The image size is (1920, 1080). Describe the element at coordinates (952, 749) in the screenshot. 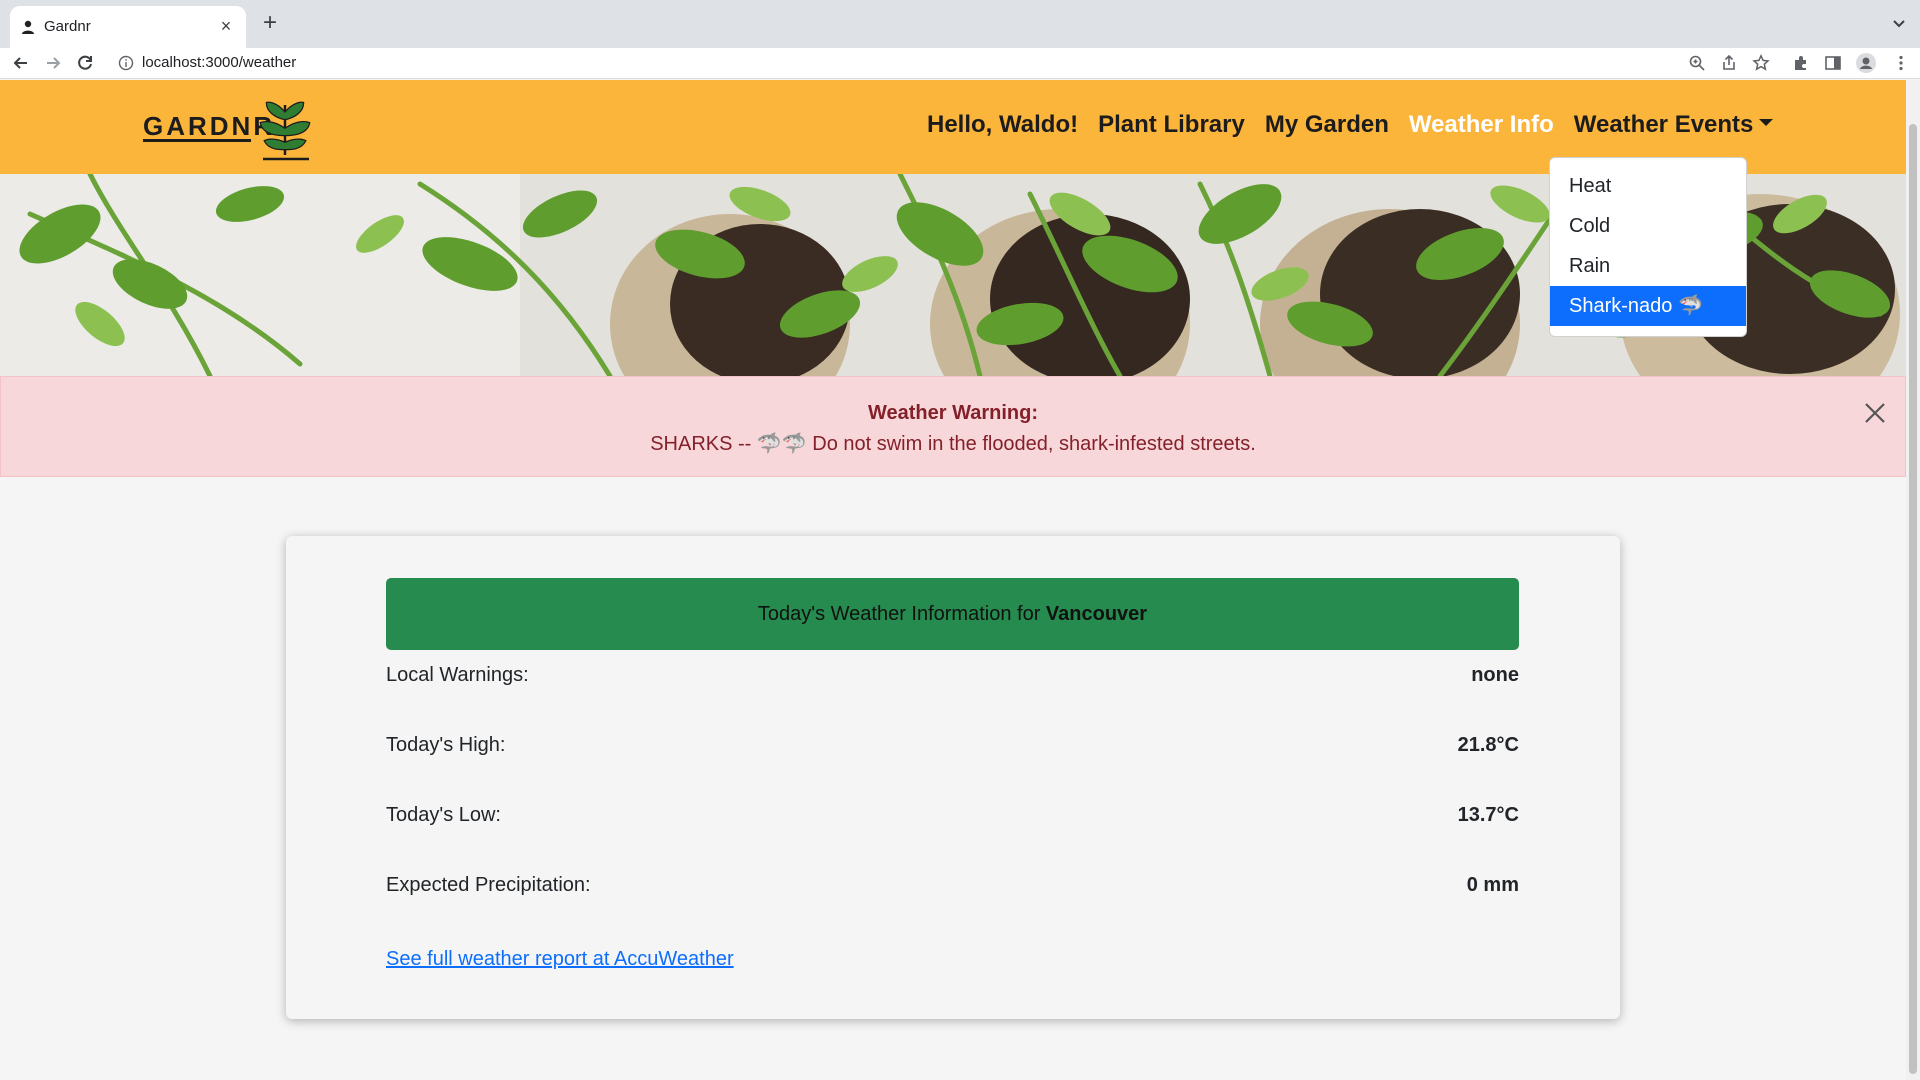

I see `weather-row-high: Today's High: 21.8°C` at that location.